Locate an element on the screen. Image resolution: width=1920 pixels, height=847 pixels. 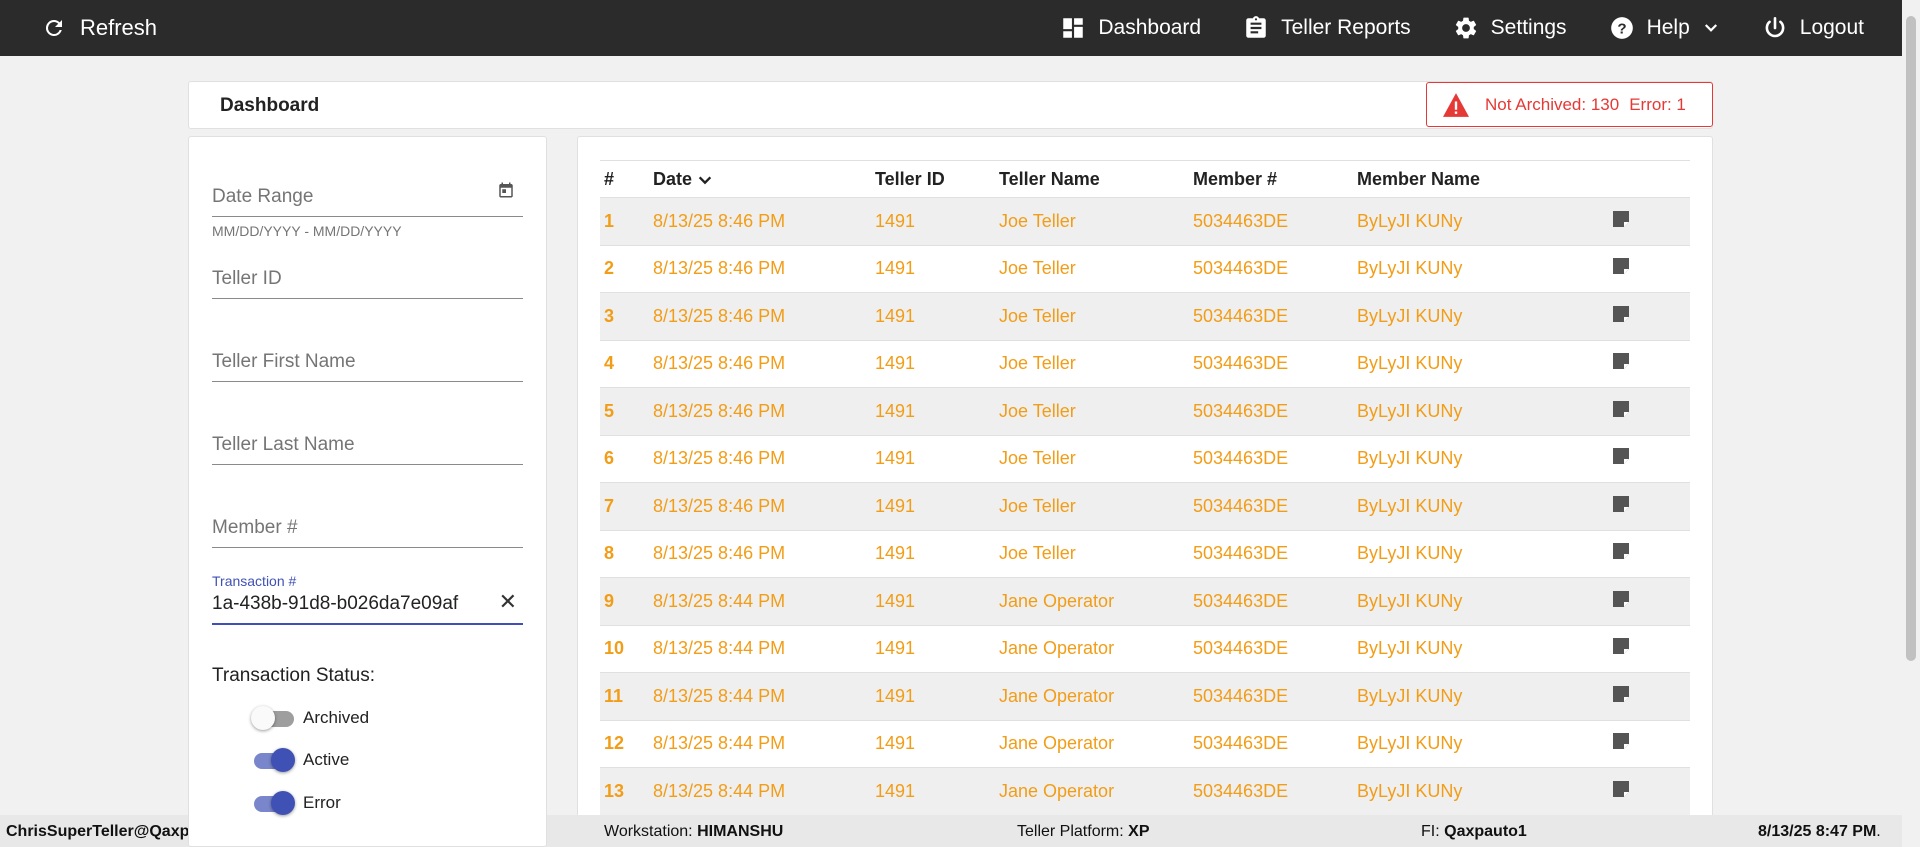
nav-help: ? Help is located at coordinates (1664, 28).